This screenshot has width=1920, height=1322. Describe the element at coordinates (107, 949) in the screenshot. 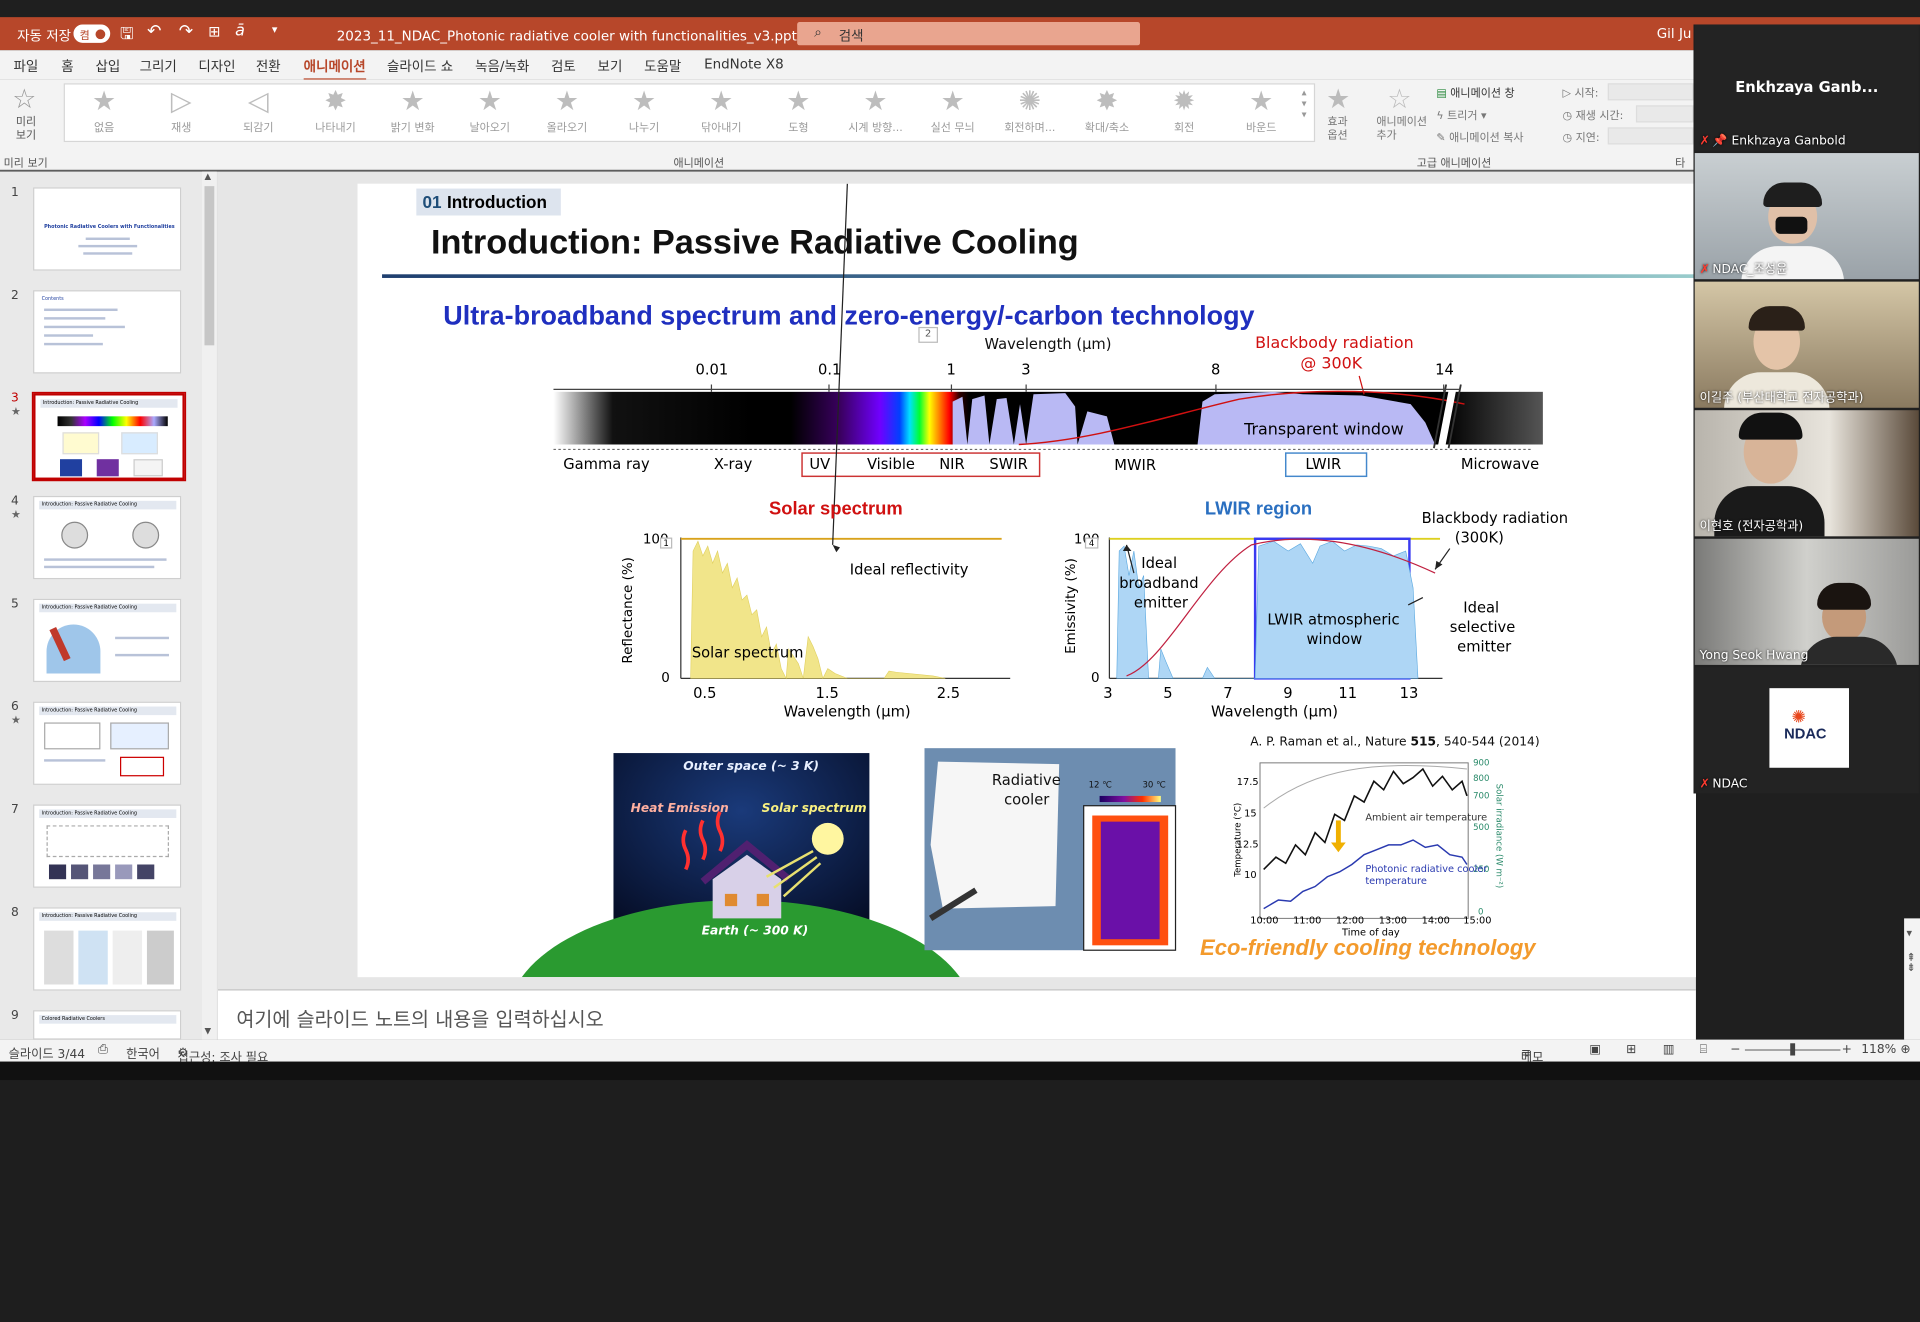

I see `slide-thumbnail-8: Introduction: Passive Radiative Cooling` at that location.